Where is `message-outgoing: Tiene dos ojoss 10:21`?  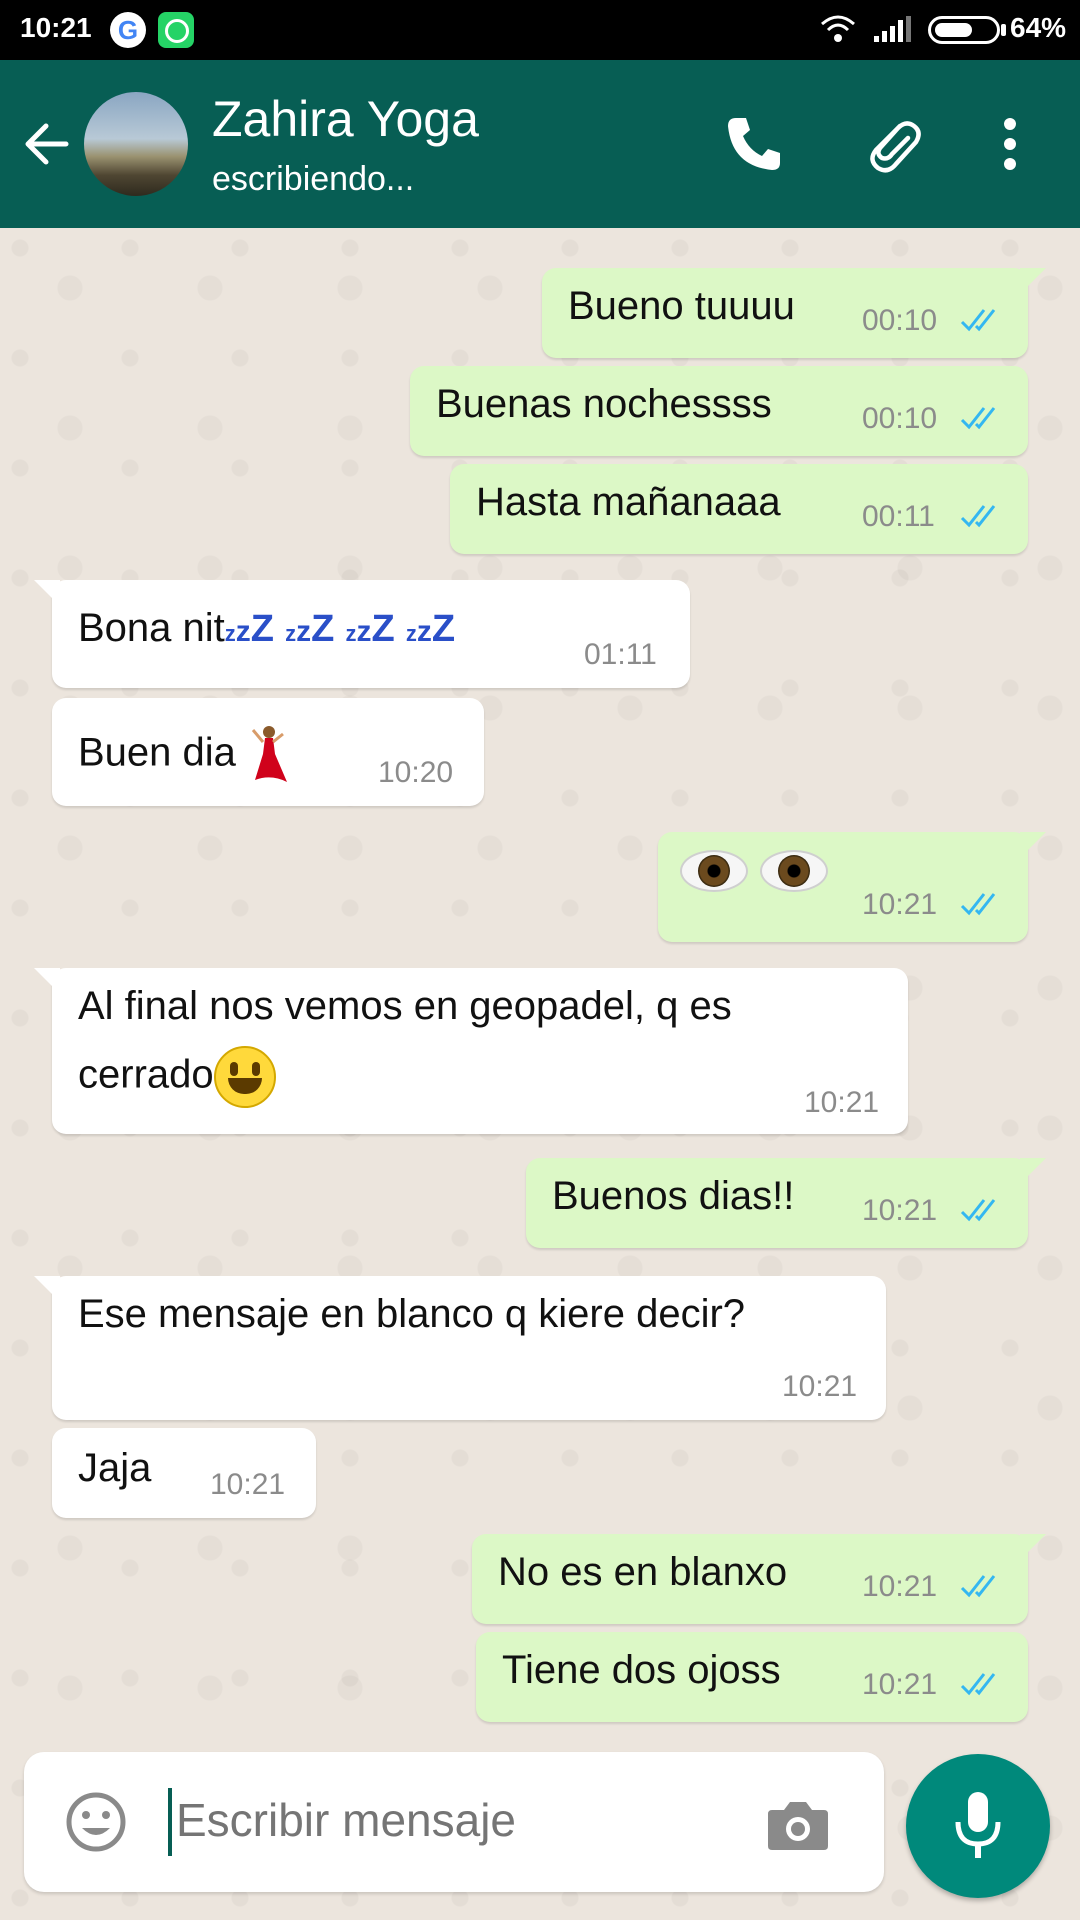
message-outgoing: Tiene dos ojoss 10:21 is located at coordinates (752, 1677).